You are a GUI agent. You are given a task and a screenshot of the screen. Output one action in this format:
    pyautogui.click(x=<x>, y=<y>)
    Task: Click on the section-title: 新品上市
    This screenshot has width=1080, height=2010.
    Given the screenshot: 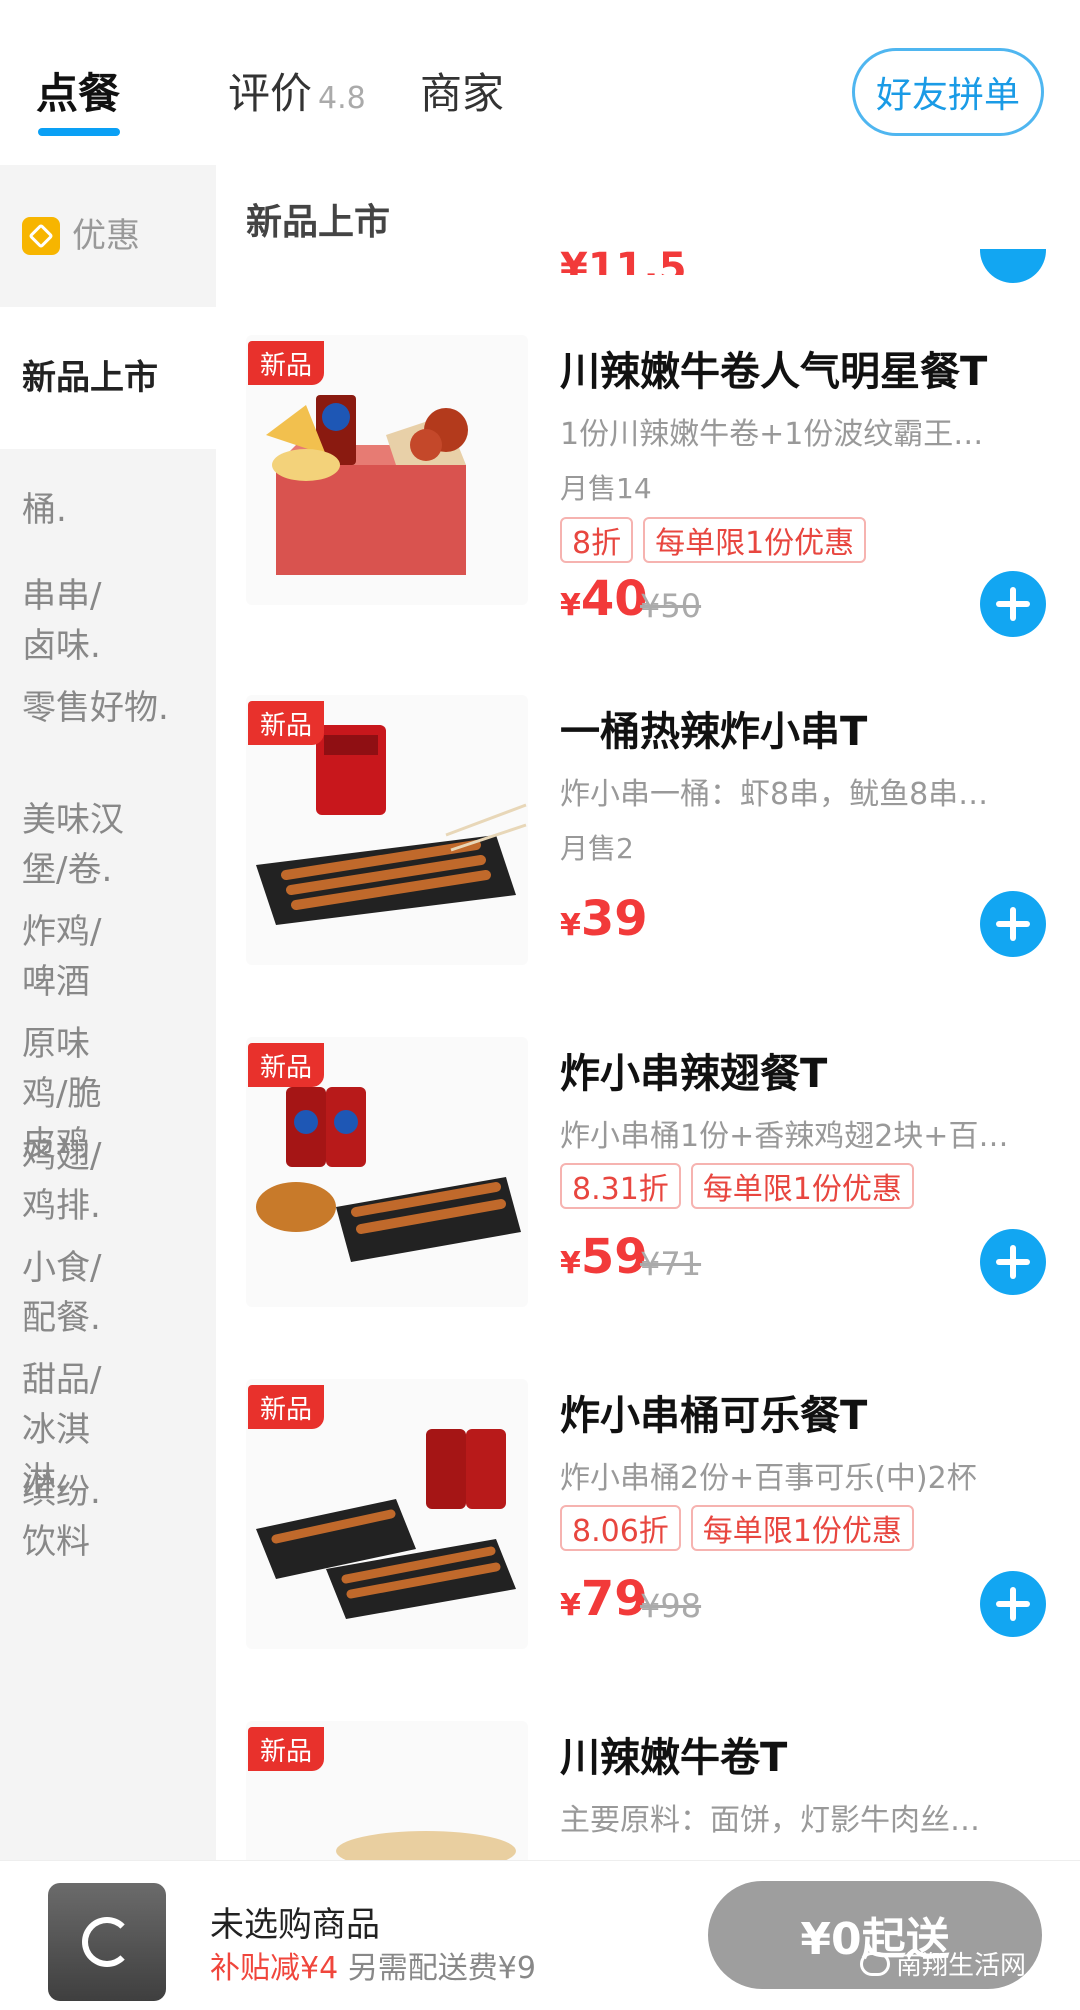 What is the action you would take?
    pyautogui.click(x=318, y=222)
    